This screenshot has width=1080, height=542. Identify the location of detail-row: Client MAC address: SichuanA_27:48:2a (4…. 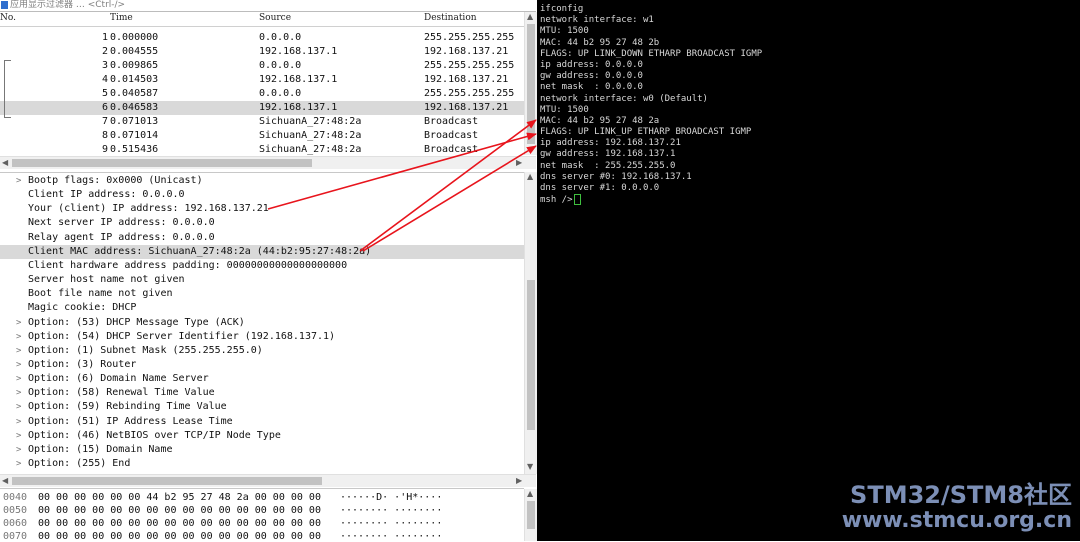
(262, 251).